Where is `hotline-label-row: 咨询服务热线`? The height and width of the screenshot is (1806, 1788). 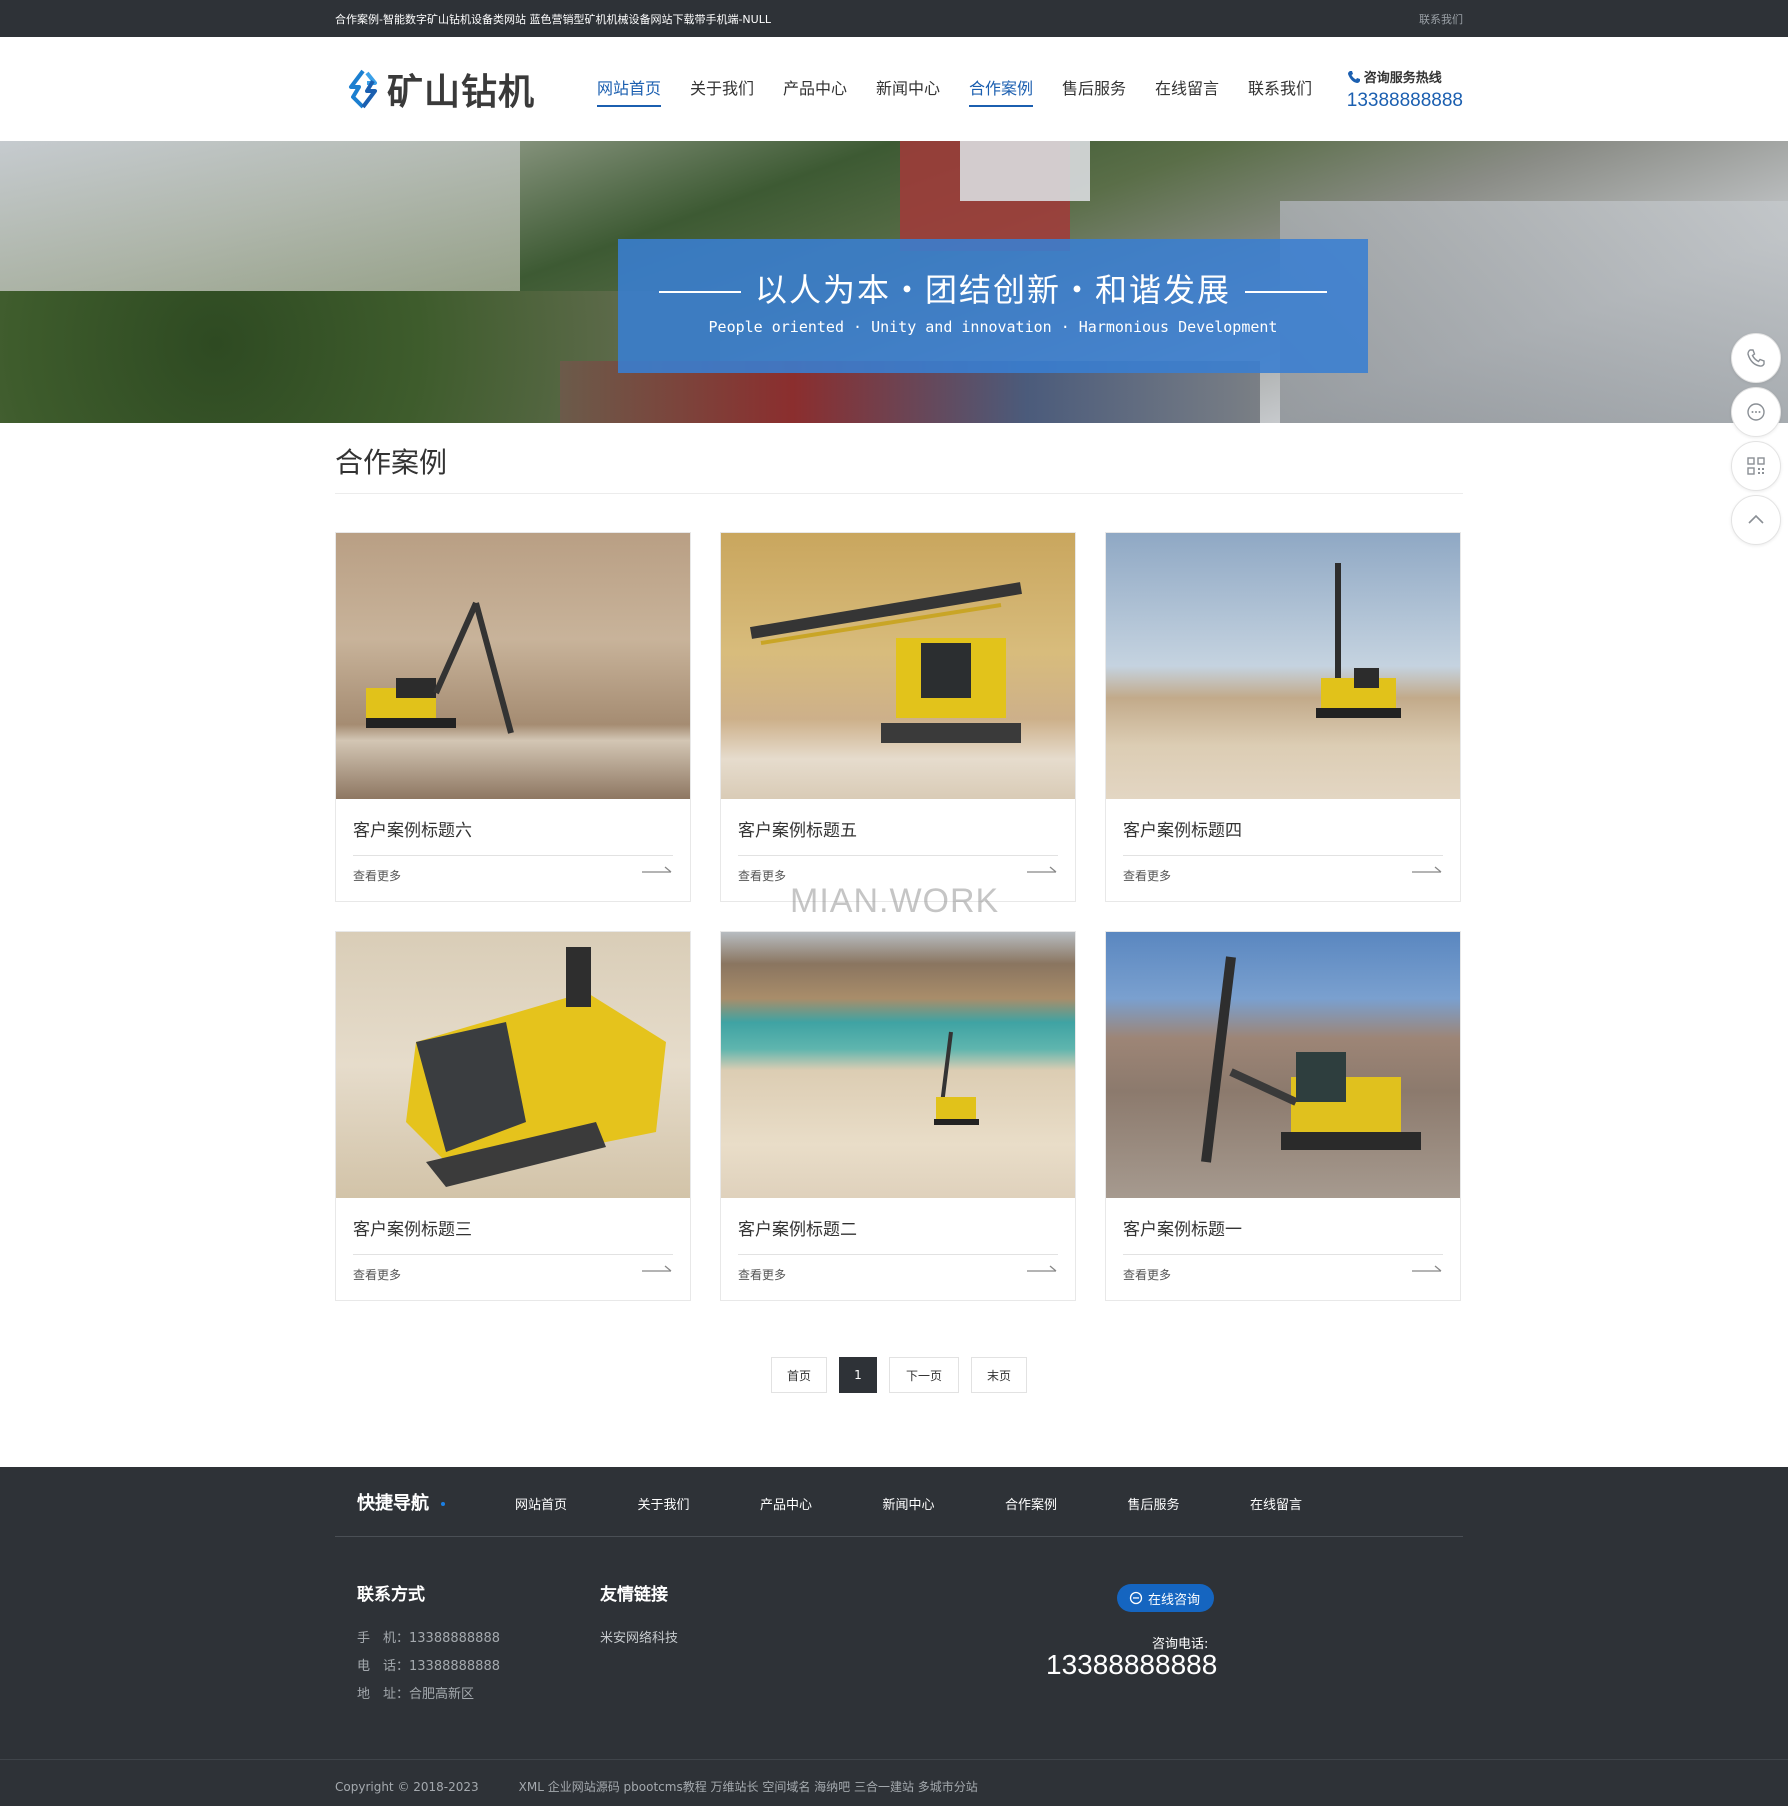 hotline-label-row: 咨询服务热线 is located at coordinates (1405, 76).